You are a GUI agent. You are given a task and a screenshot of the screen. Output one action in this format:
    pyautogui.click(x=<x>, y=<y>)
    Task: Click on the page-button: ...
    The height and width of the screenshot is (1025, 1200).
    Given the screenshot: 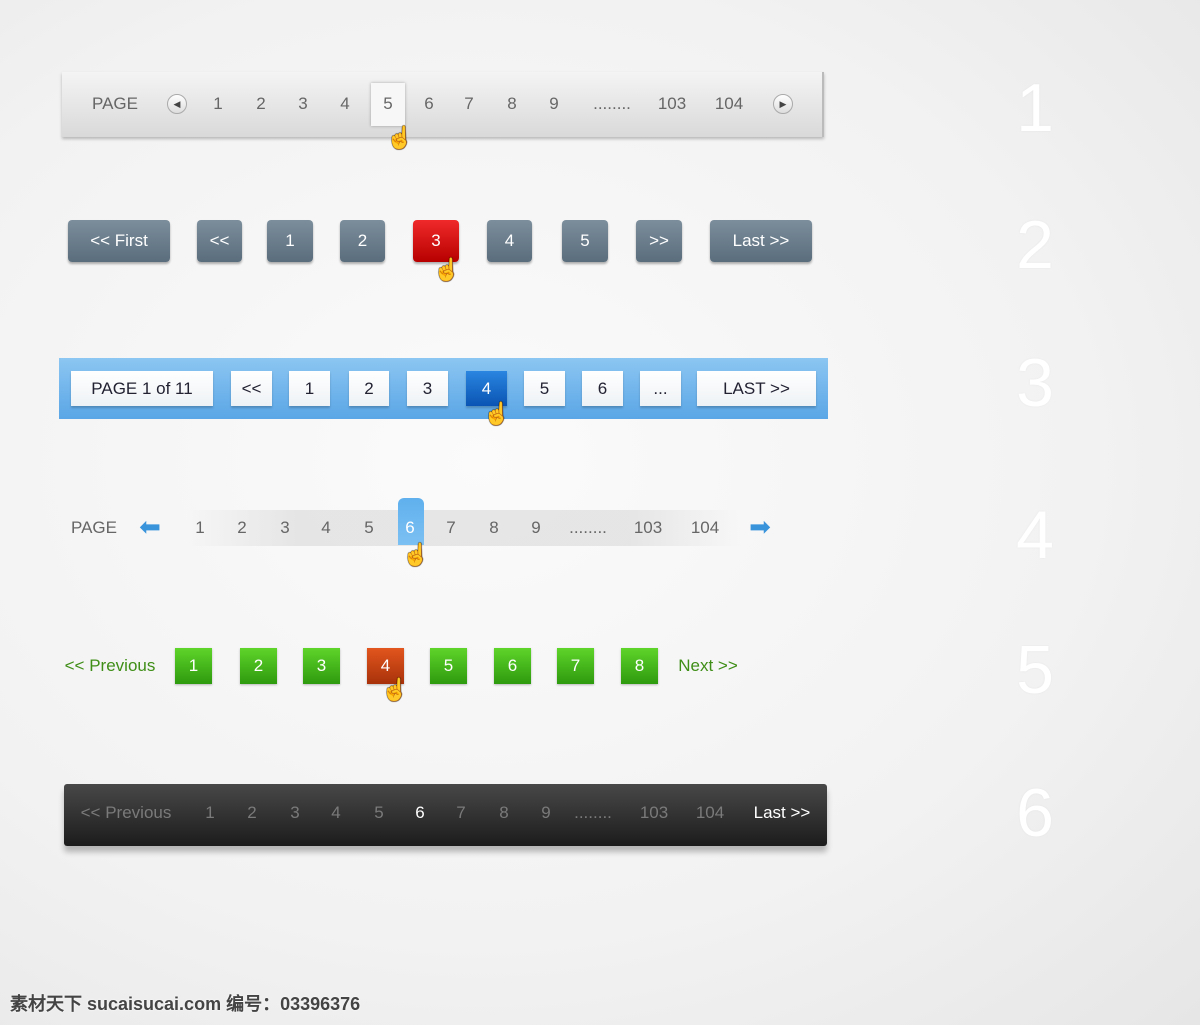 What is the action you would take?
    pyautogui.click(x=660, y=388)
    